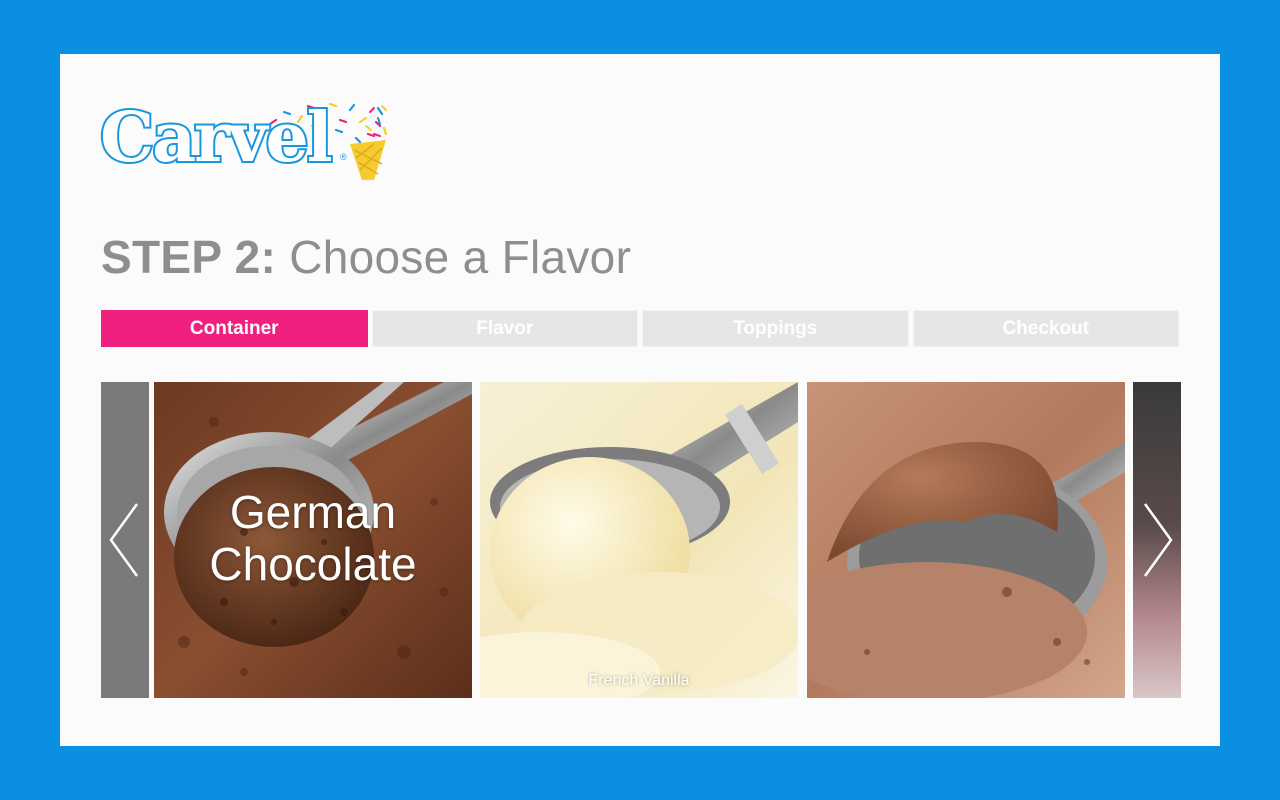  I want to click on progress-steps: Container Flavor Toppings Checkout, so click(640, 328).